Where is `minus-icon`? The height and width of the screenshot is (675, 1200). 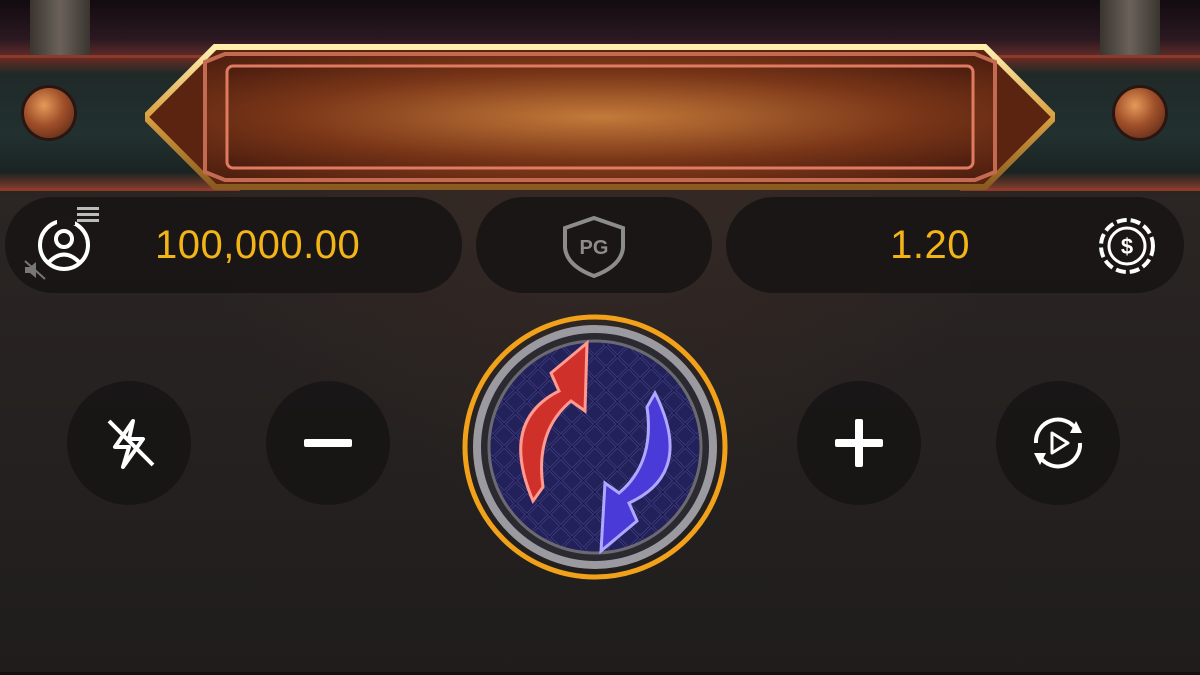 minus-icon is located at coordinates (328, 443).